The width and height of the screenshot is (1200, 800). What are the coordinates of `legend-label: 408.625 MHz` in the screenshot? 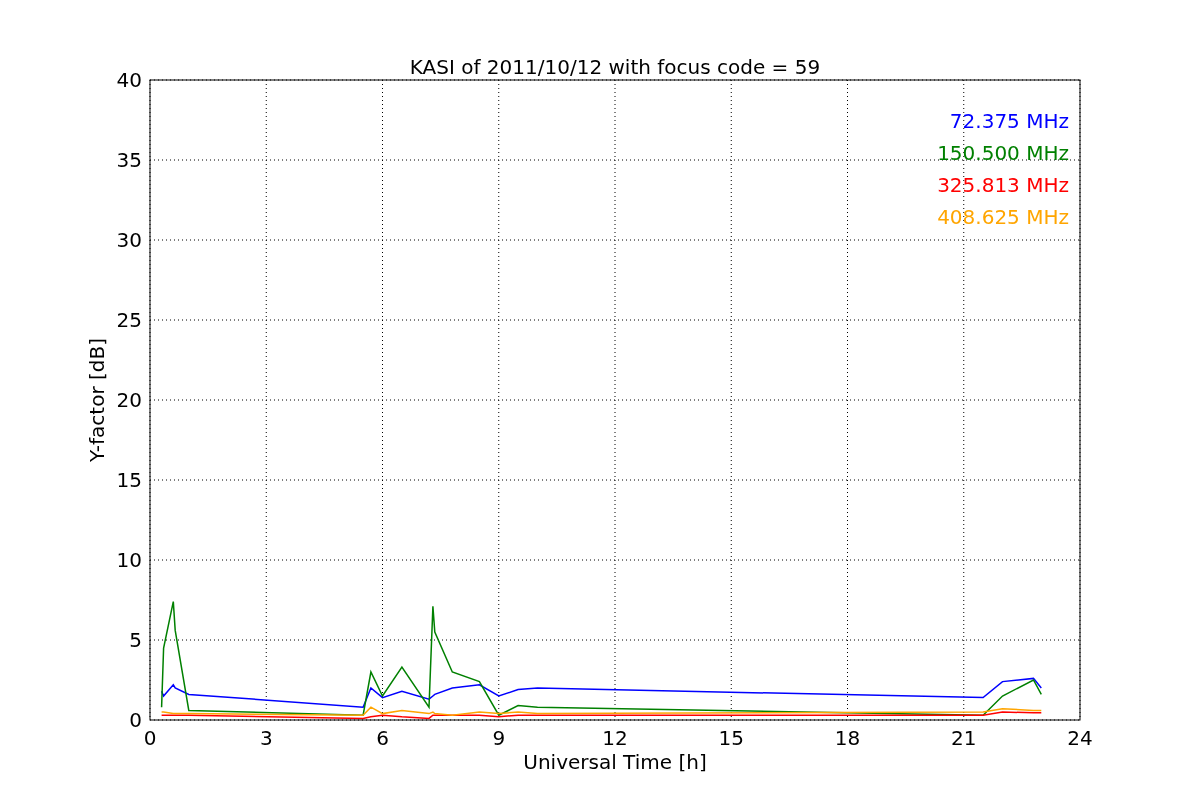 It's located at (1003, 217).